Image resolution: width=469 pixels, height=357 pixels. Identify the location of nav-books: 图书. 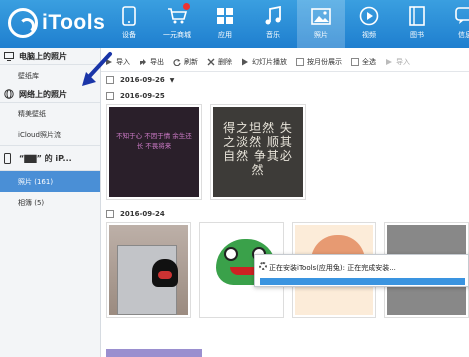
(417, 24).